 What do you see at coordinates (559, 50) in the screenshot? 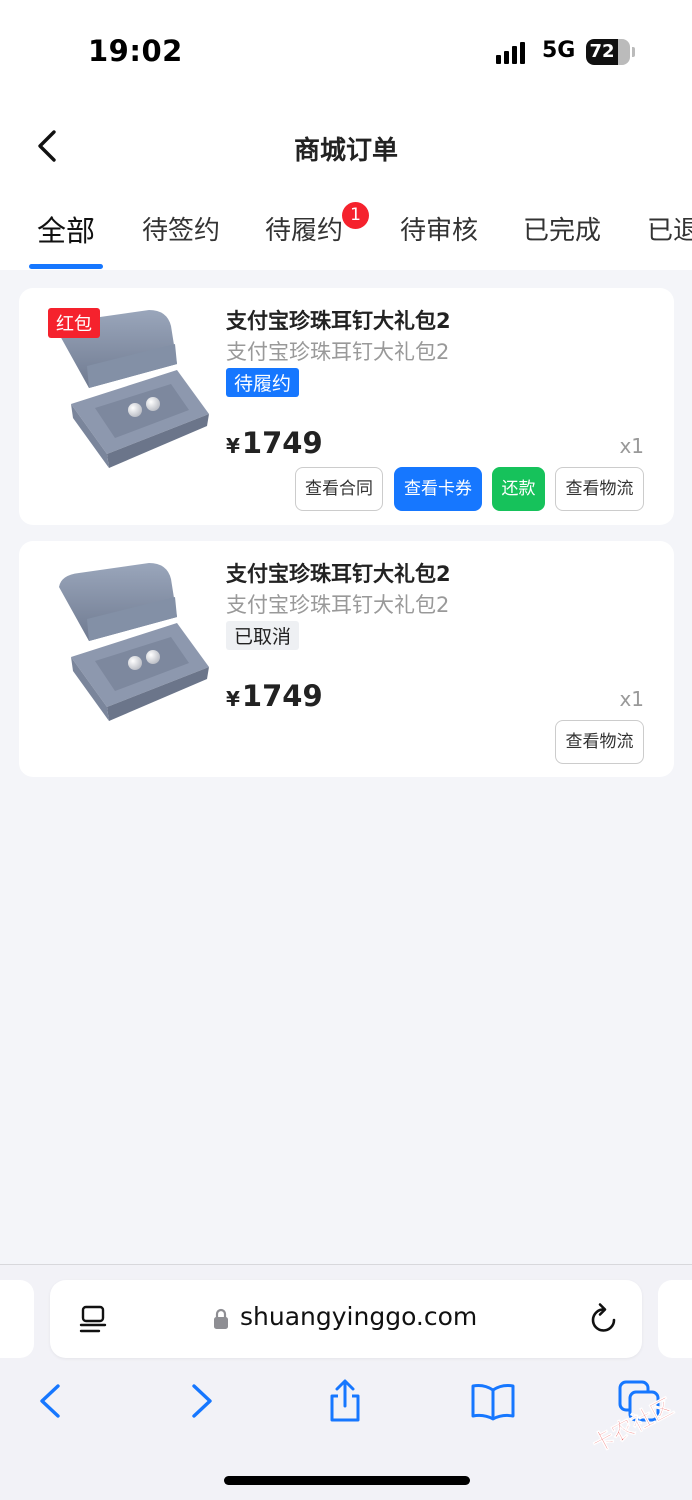
I see `network-label: 5G` at bounding box center [559, 50].